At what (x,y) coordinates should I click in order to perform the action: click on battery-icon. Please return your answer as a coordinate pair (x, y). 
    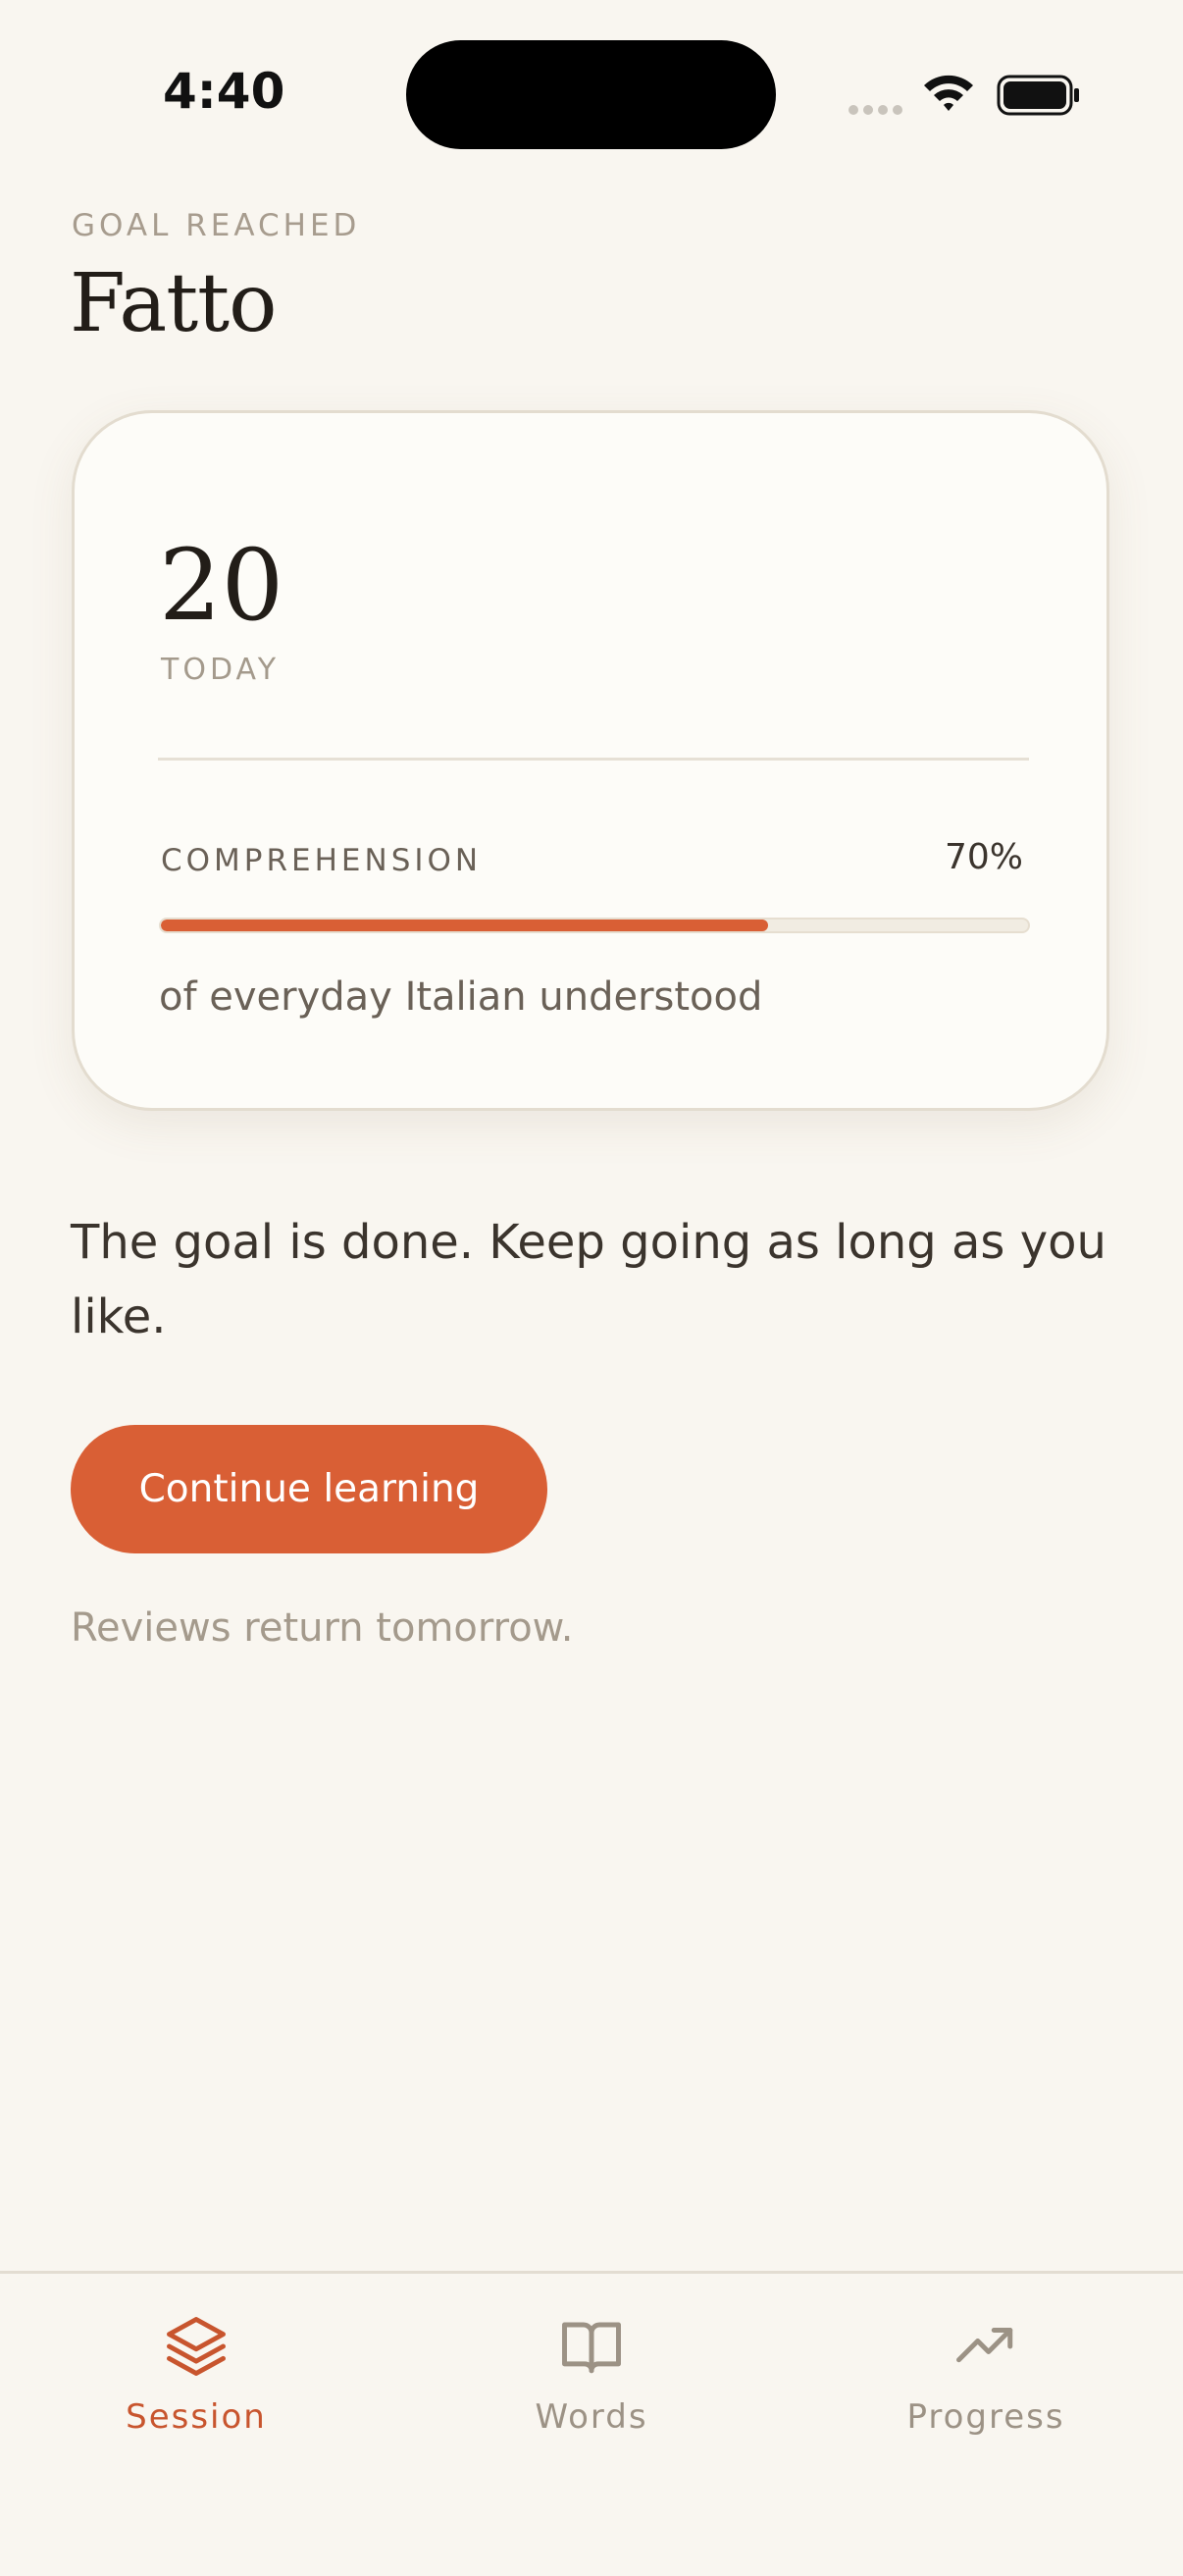
    Looking at the image, I should click on (1038, 95).